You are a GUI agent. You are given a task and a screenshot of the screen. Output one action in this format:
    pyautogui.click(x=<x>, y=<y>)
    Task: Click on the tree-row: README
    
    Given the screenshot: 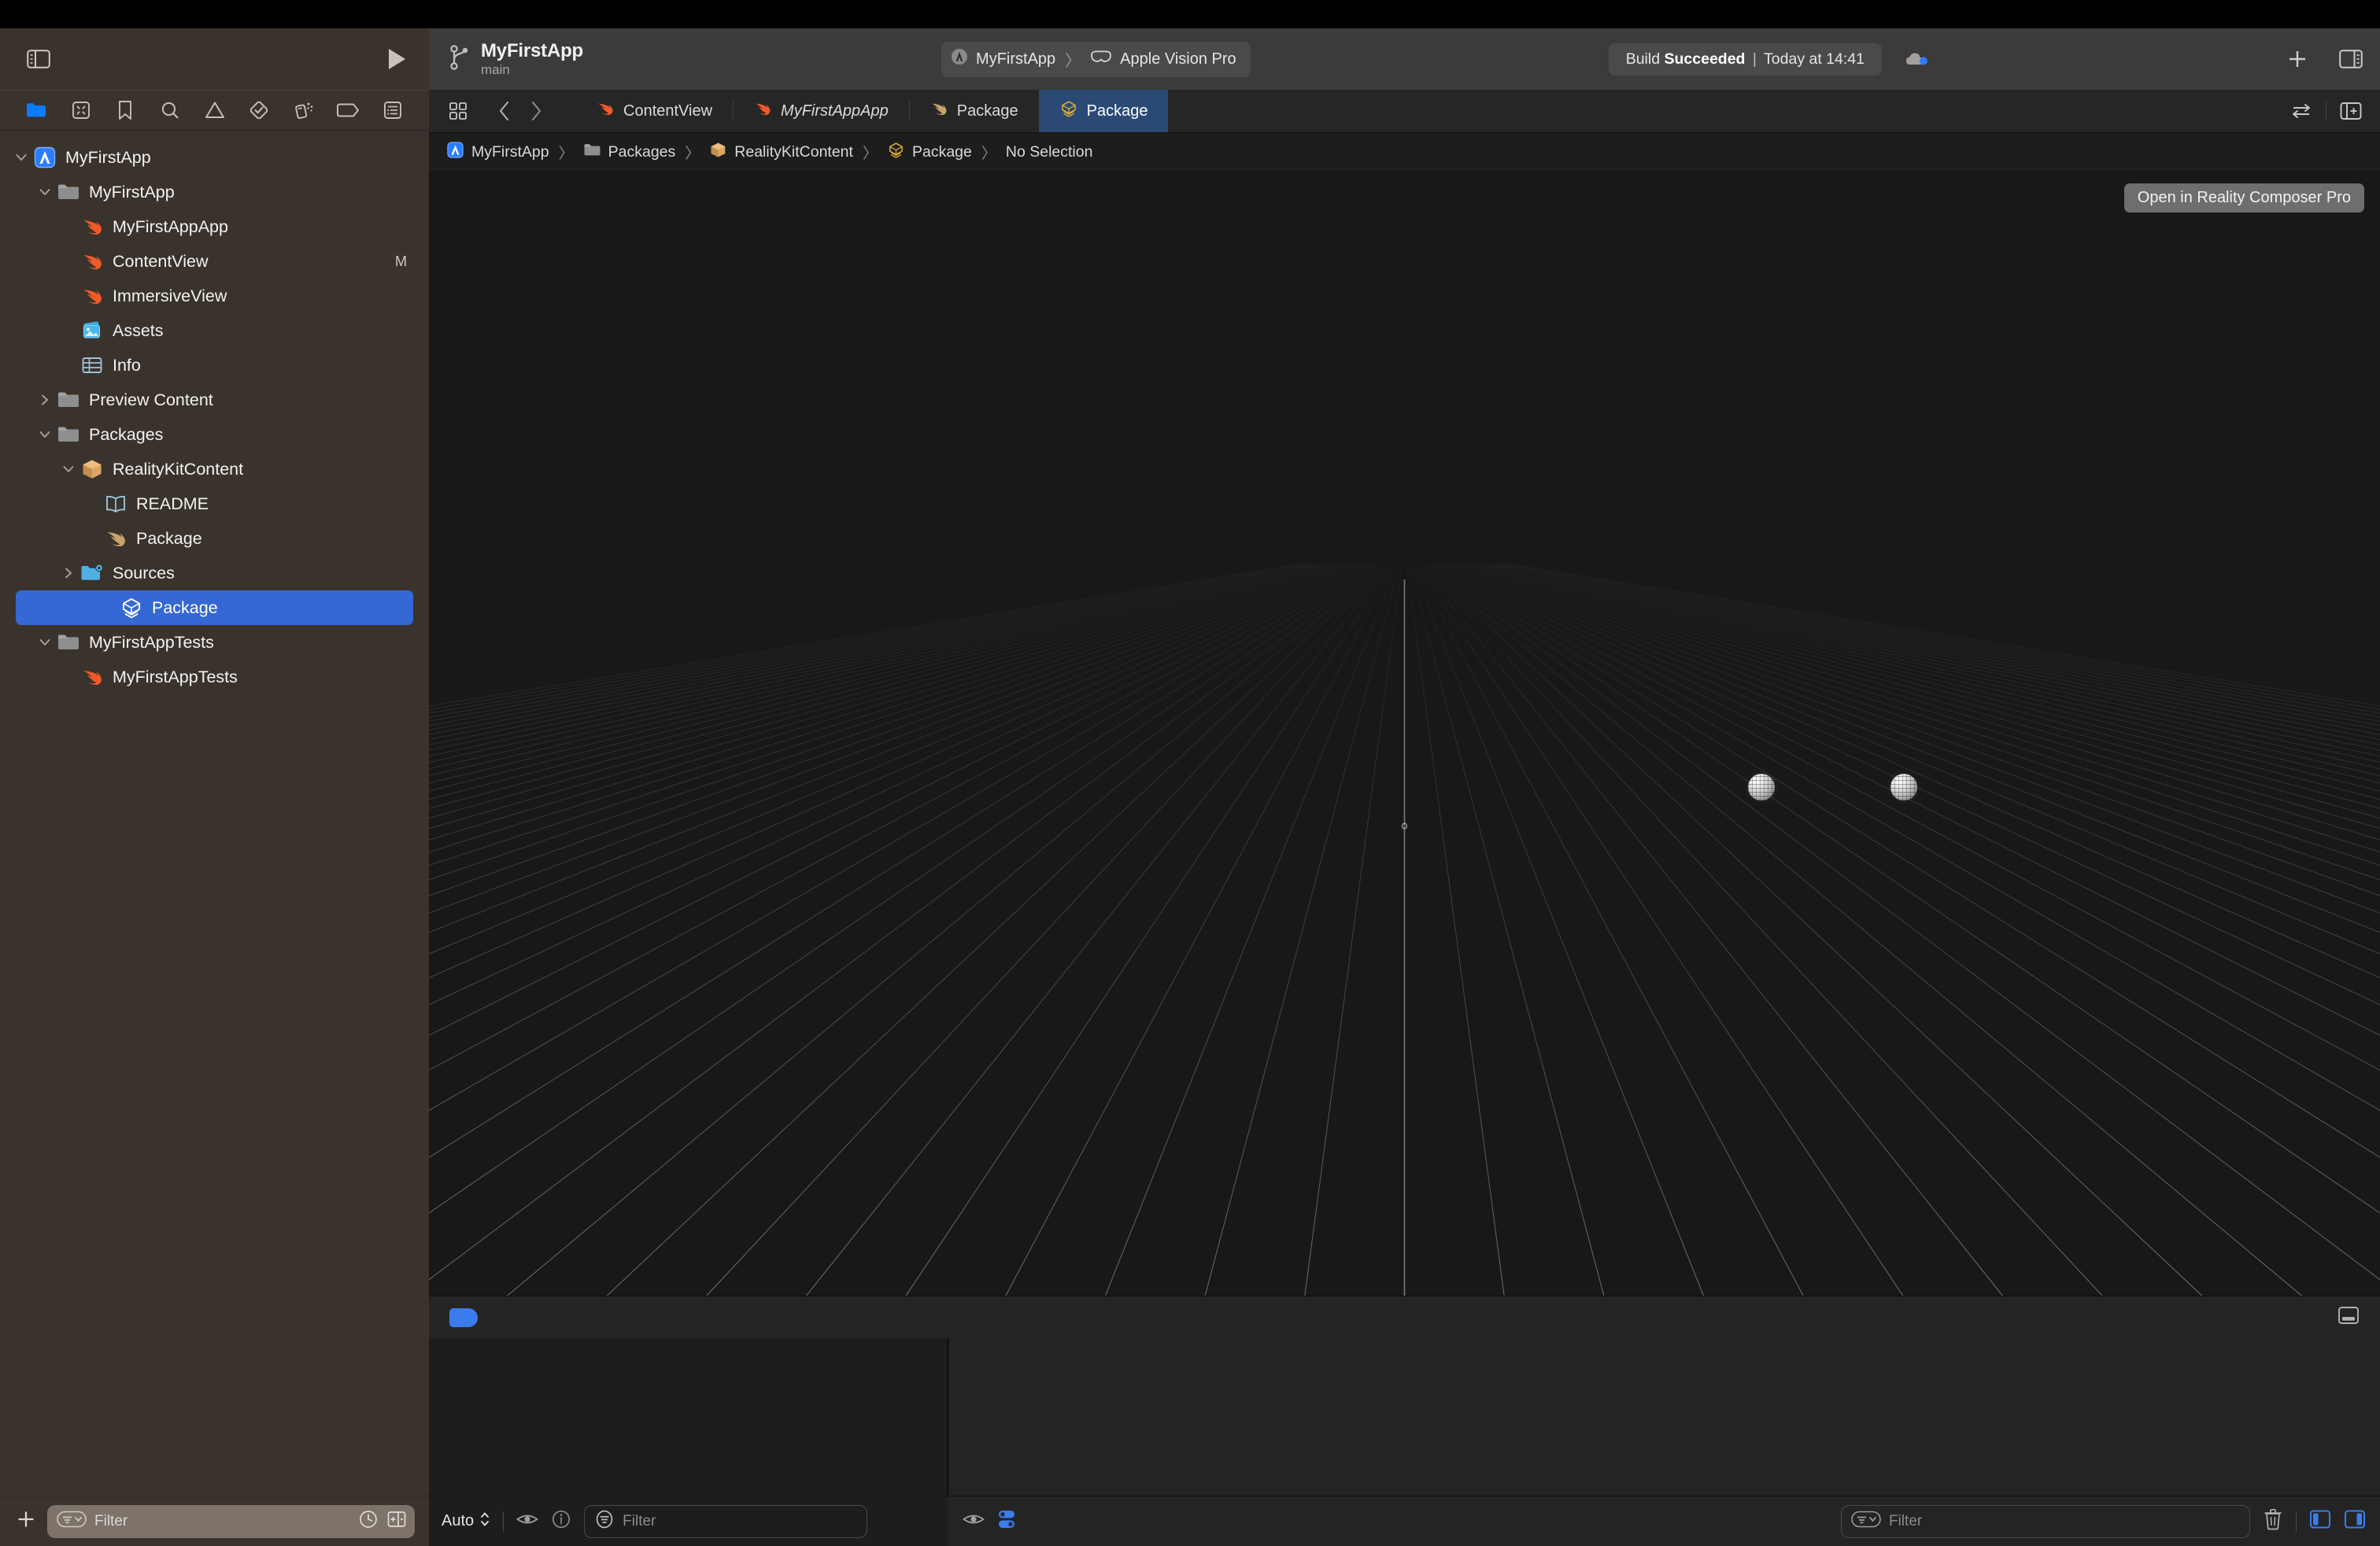 What is the action you would take?
    pyautogui.click(x=214, y=504)
    